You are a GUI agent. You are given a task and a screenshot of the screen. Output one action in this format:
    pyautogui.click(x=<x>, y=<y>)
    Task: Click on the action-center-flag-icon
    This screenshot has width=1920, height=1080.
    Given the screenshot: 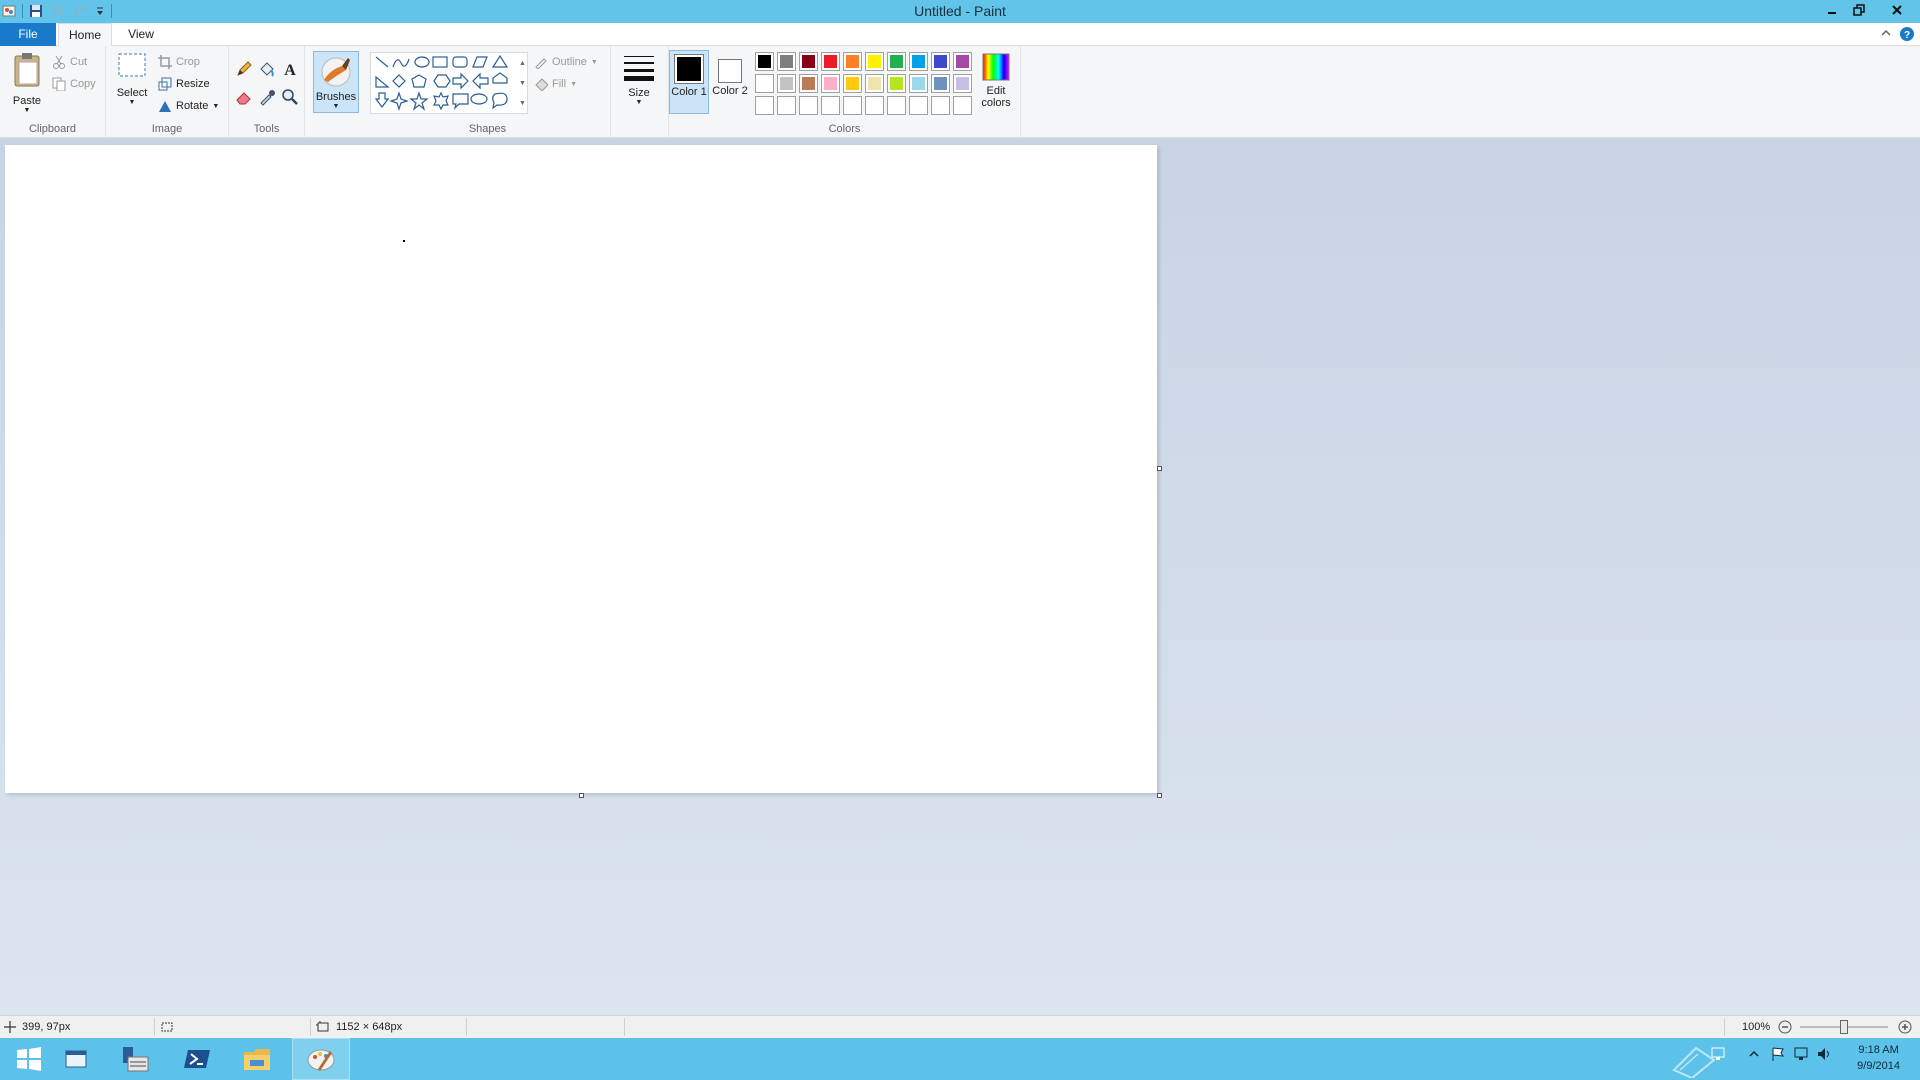 What is the action you would take?
    pyautogui.click(x=1778, y=1055)
    